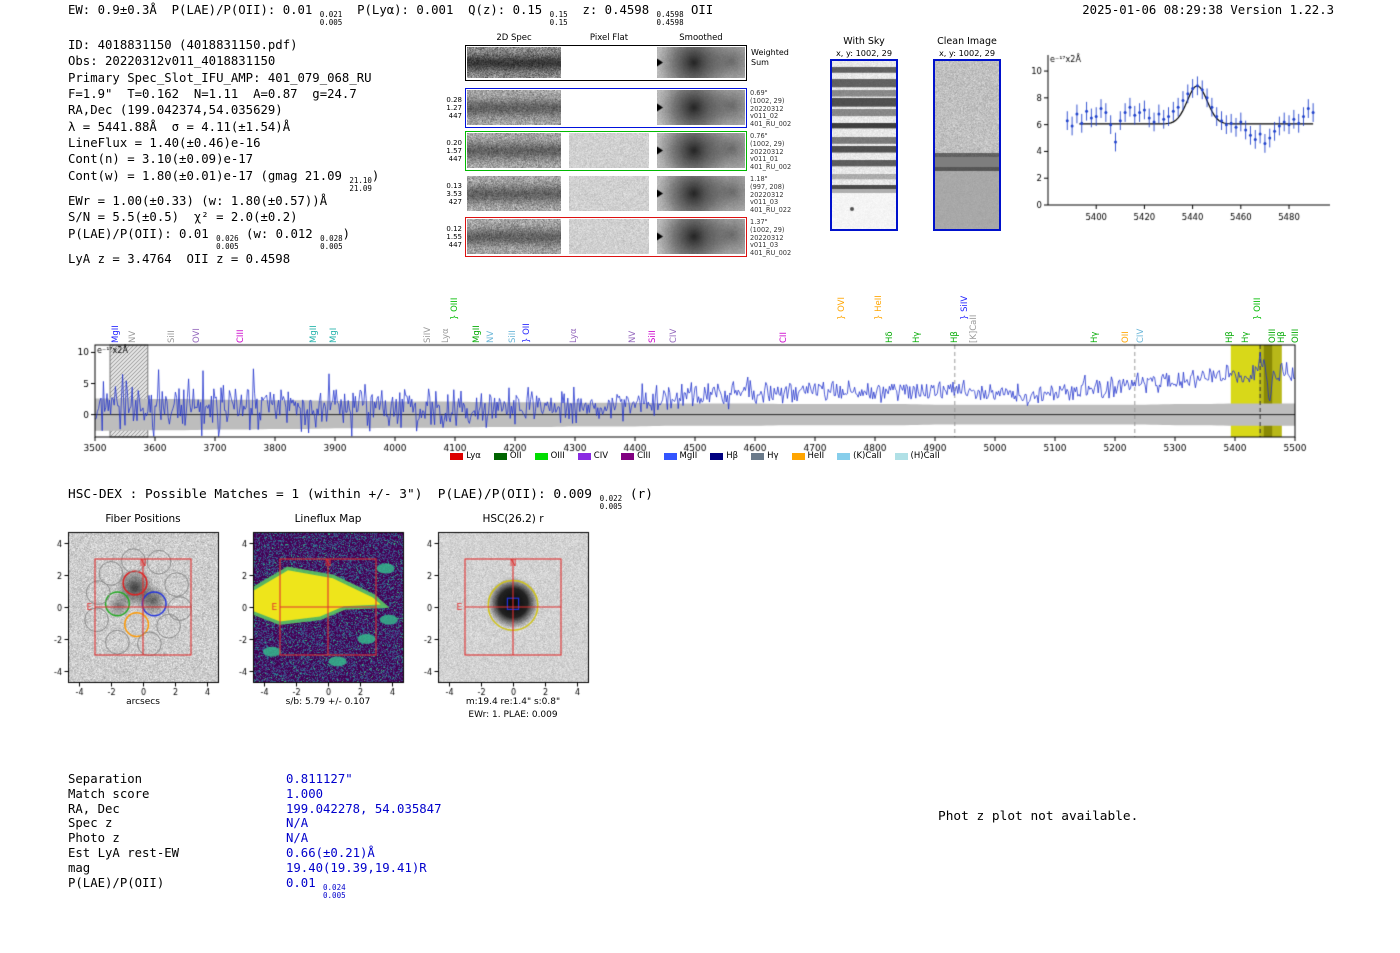 This screenshot has height=953, width=1400. What do you see at coordinates (331, 19) in the screenshot?
I see `stacked-fraction: 0.021 0.005` at bounding box center [331, 19].